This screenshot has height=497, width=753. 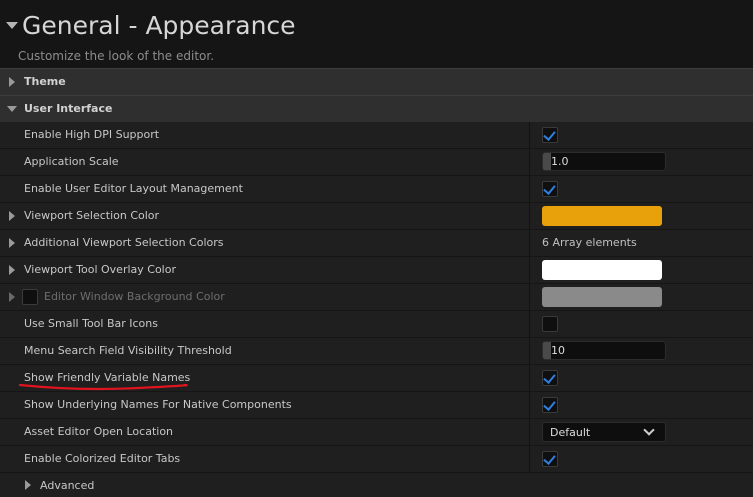 I want to click on asset-editor-location-dropdown: Default, so click(x=604, y=432).